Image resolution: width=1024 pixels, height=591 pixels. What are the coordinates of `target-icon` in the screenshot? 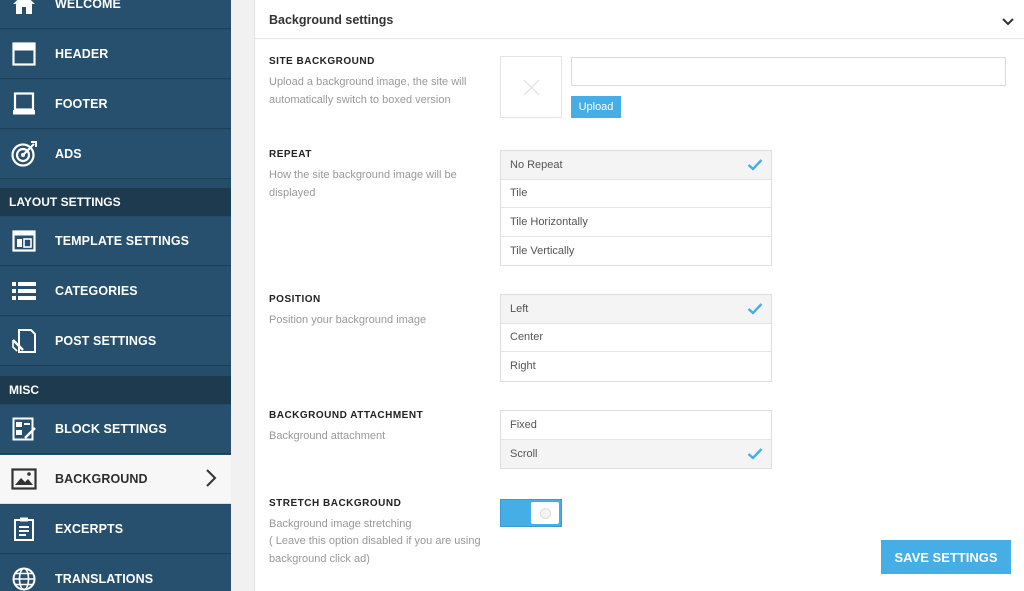 It's located at (24, 154).